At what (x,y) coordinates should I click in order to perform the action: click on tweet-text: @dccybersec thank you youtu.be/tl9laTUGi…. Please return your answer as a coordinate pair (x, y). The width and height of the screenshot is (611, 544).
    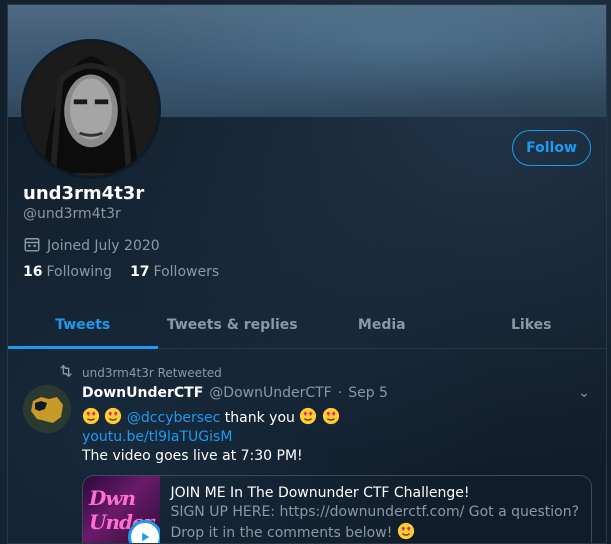
    Looking at the image, I should click on (337, 436).